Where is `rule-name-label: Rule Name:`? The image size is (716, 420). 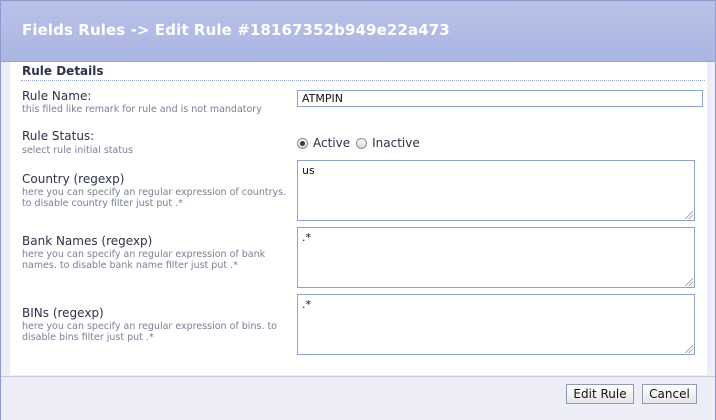
rule-name-label: Rule Name: is located at coordinates (57, 96).